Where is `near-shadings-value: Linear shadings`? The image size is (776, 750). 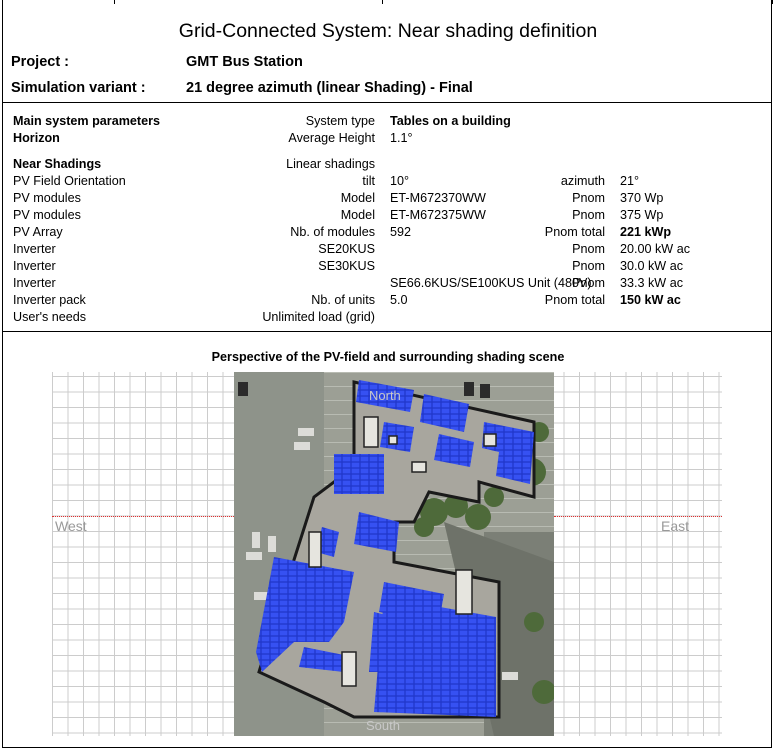 near-shadings-value: Linear shadings is located at coordinates (330, 164).